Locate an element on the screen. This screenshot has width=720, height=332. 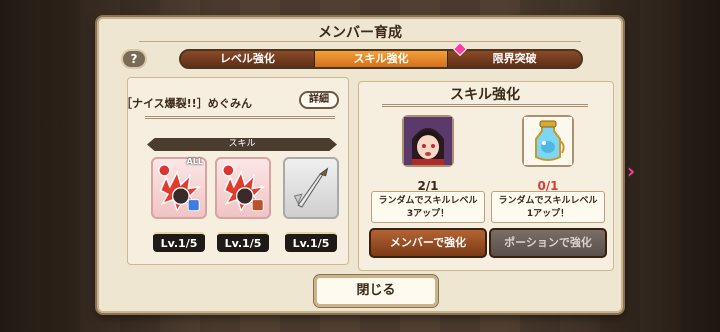
dagger-icon is located at coordinates (311, 187).